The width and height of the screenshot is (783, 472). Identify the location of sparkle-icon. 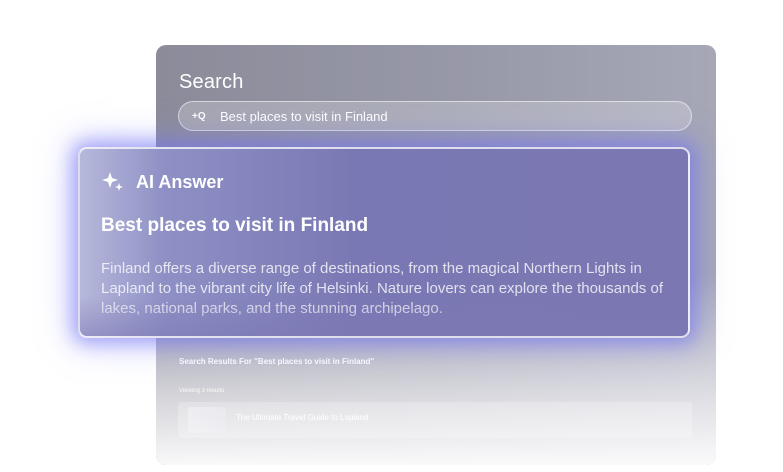
(112, 181).